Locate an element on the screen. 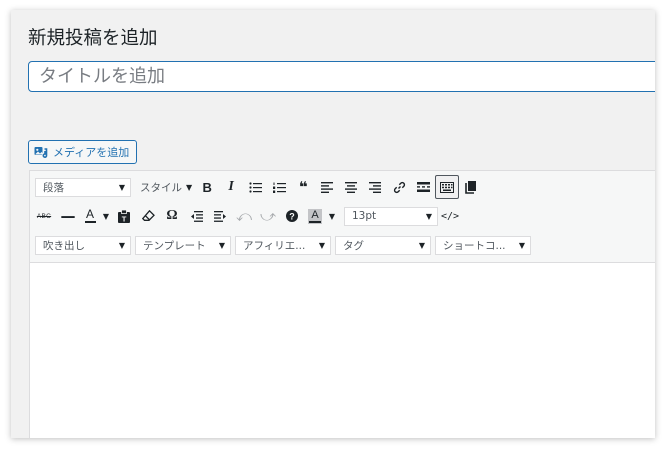  affiliate-select: アフィリエ... ▼ is located at coordinates (283, 245).